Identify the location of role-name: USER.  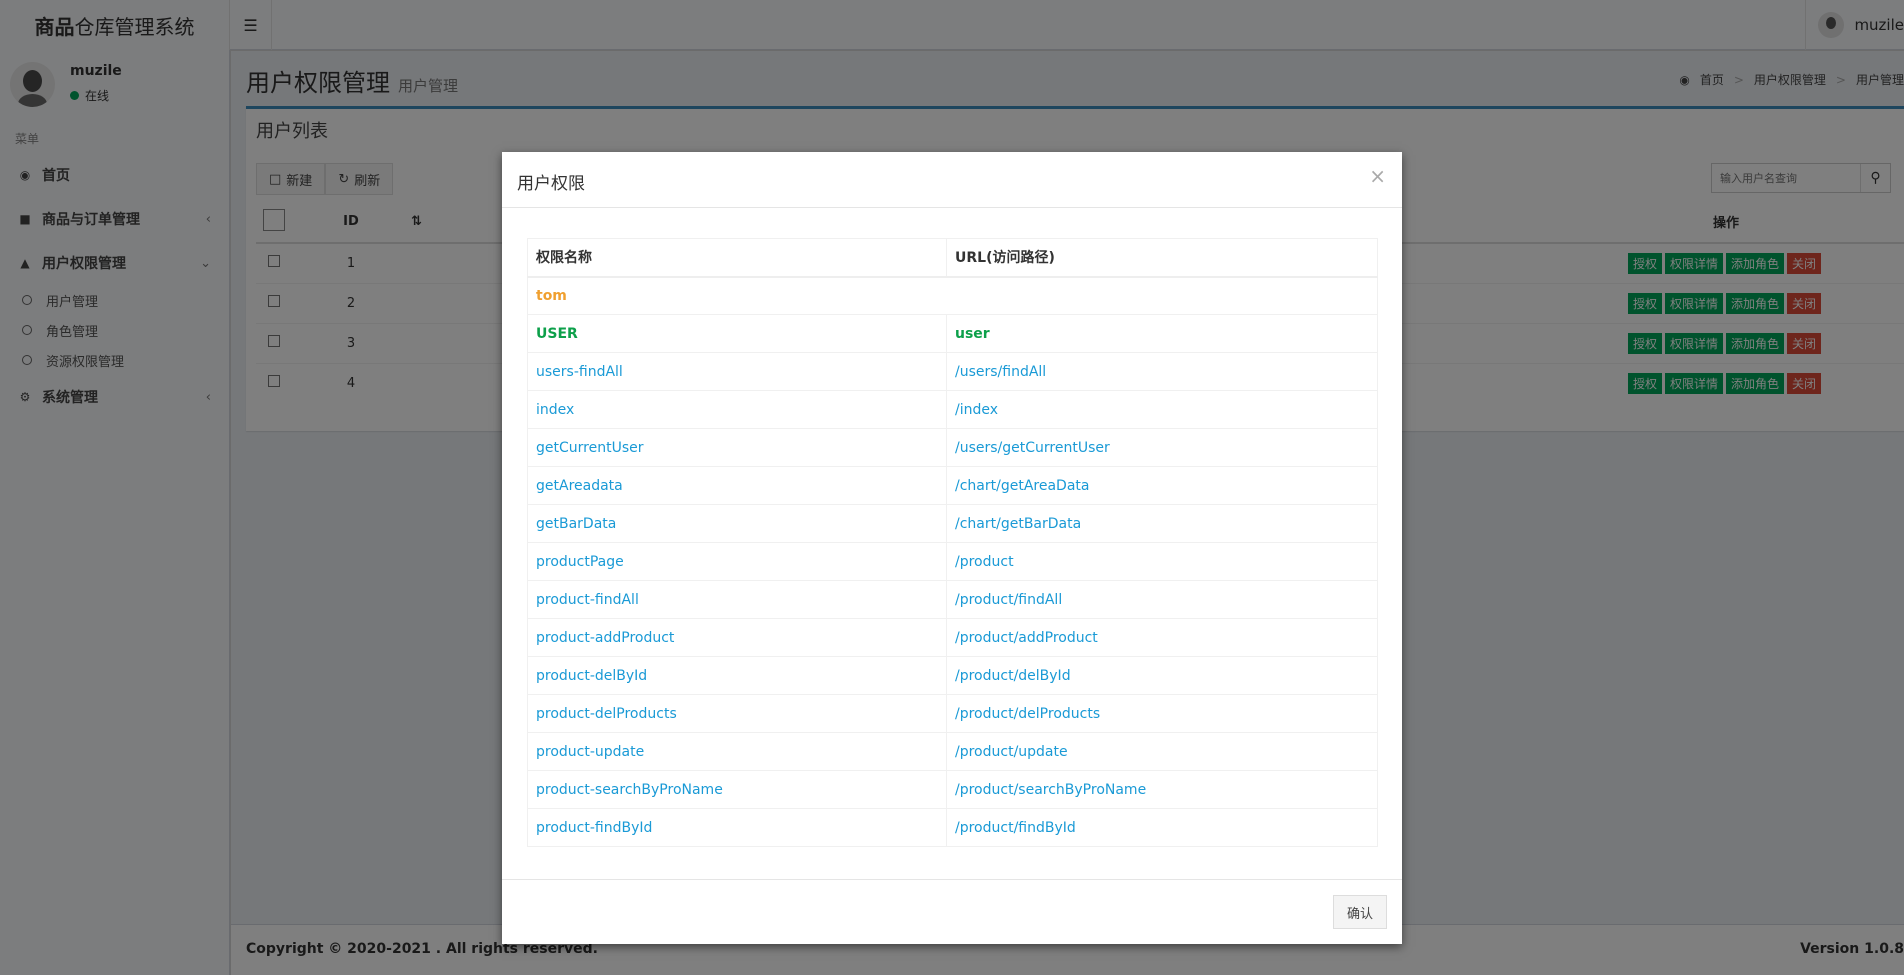
(737, 333).